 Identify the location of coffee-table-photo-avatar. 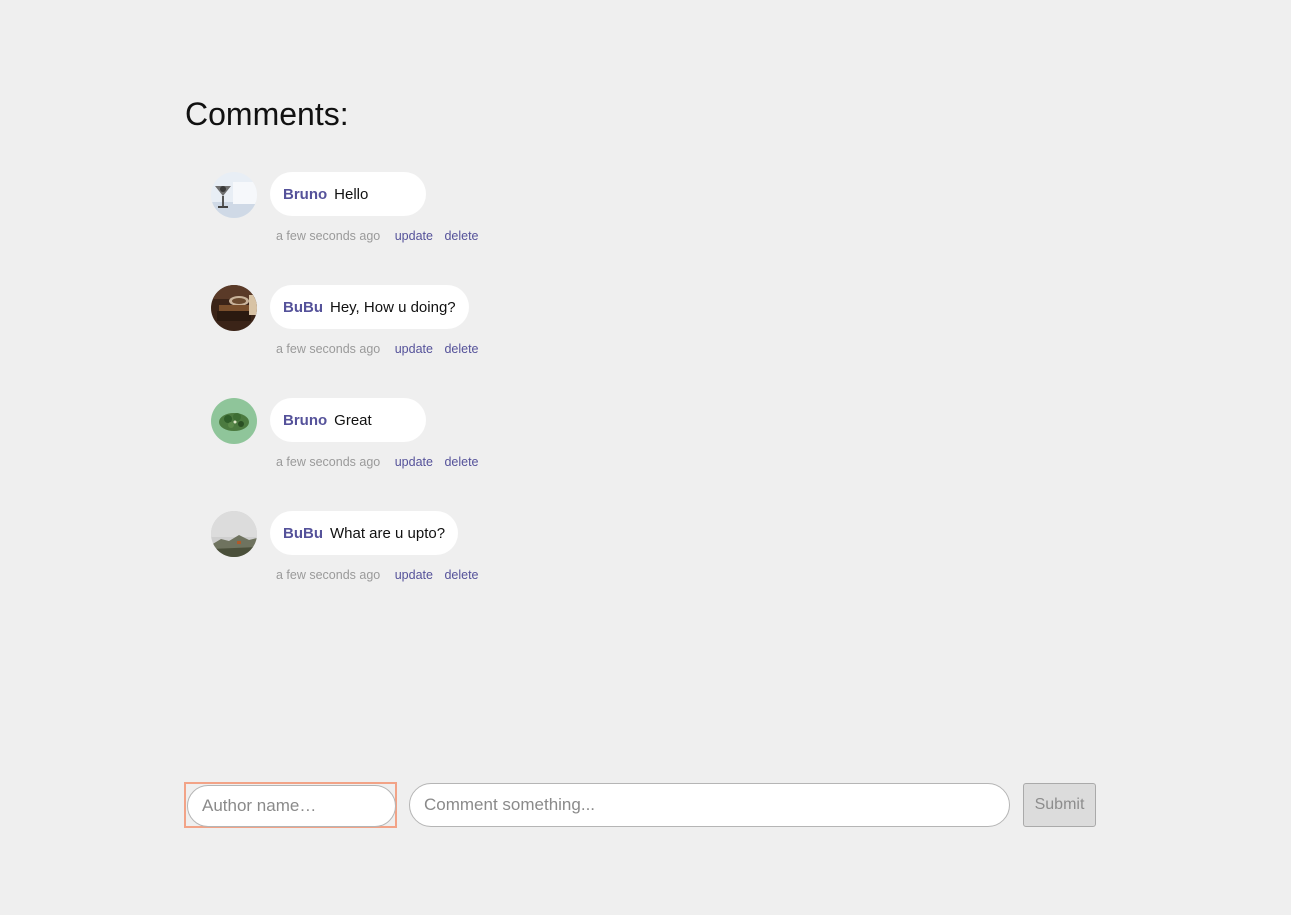
(234, 308).